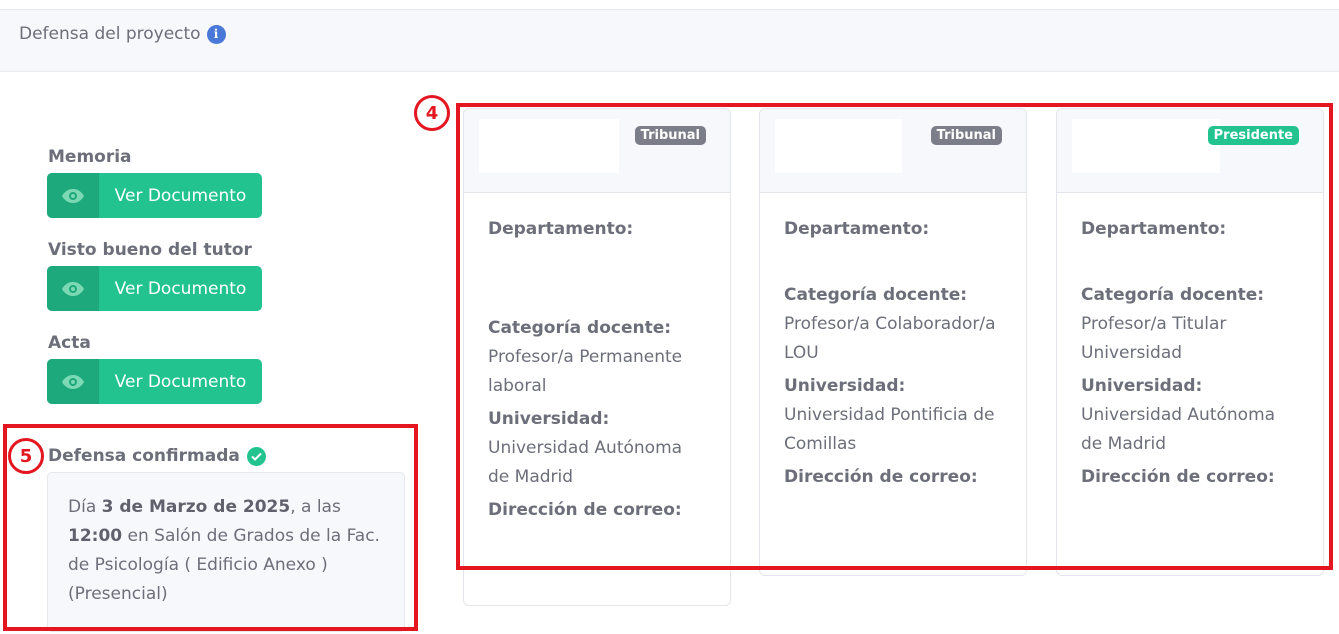 Image resolution: width=1339 pixels, height=634 pixels. I want to click on info-icon: i, so click(216, 34).